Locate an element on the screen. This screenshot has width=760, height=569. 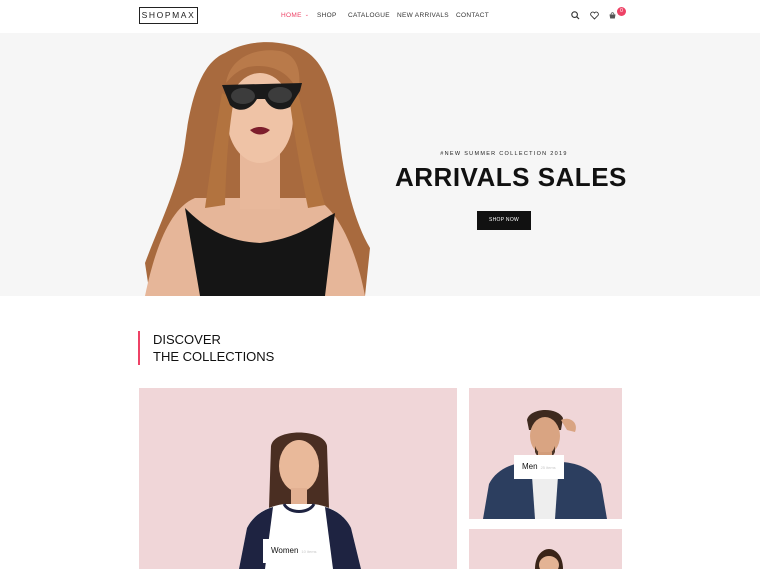
collection-label-men: Men 25 items is located at coordinates (539, 467).